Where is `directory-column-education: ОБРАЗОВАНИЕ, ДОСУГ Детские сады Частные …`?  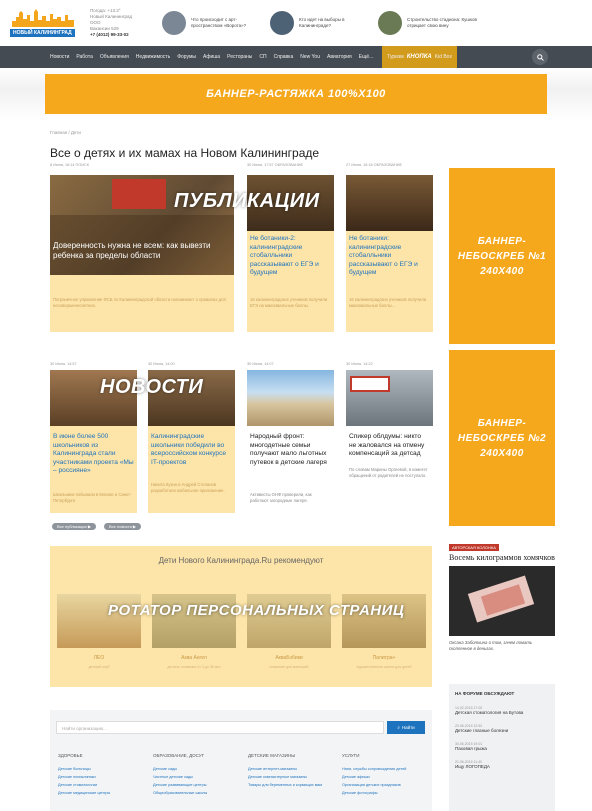
directory-column-education: ОБРАЗОВАНИЕ, ДОСУГ Детские сады Частные … is located at coordinates (198, 776).